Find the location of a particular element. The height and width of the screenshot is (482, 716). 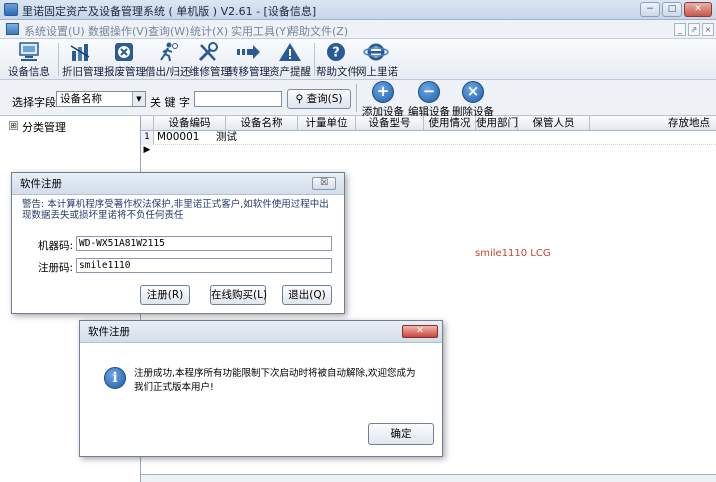

scrap-button: 报废管理 is located at coordinates (125, 59).